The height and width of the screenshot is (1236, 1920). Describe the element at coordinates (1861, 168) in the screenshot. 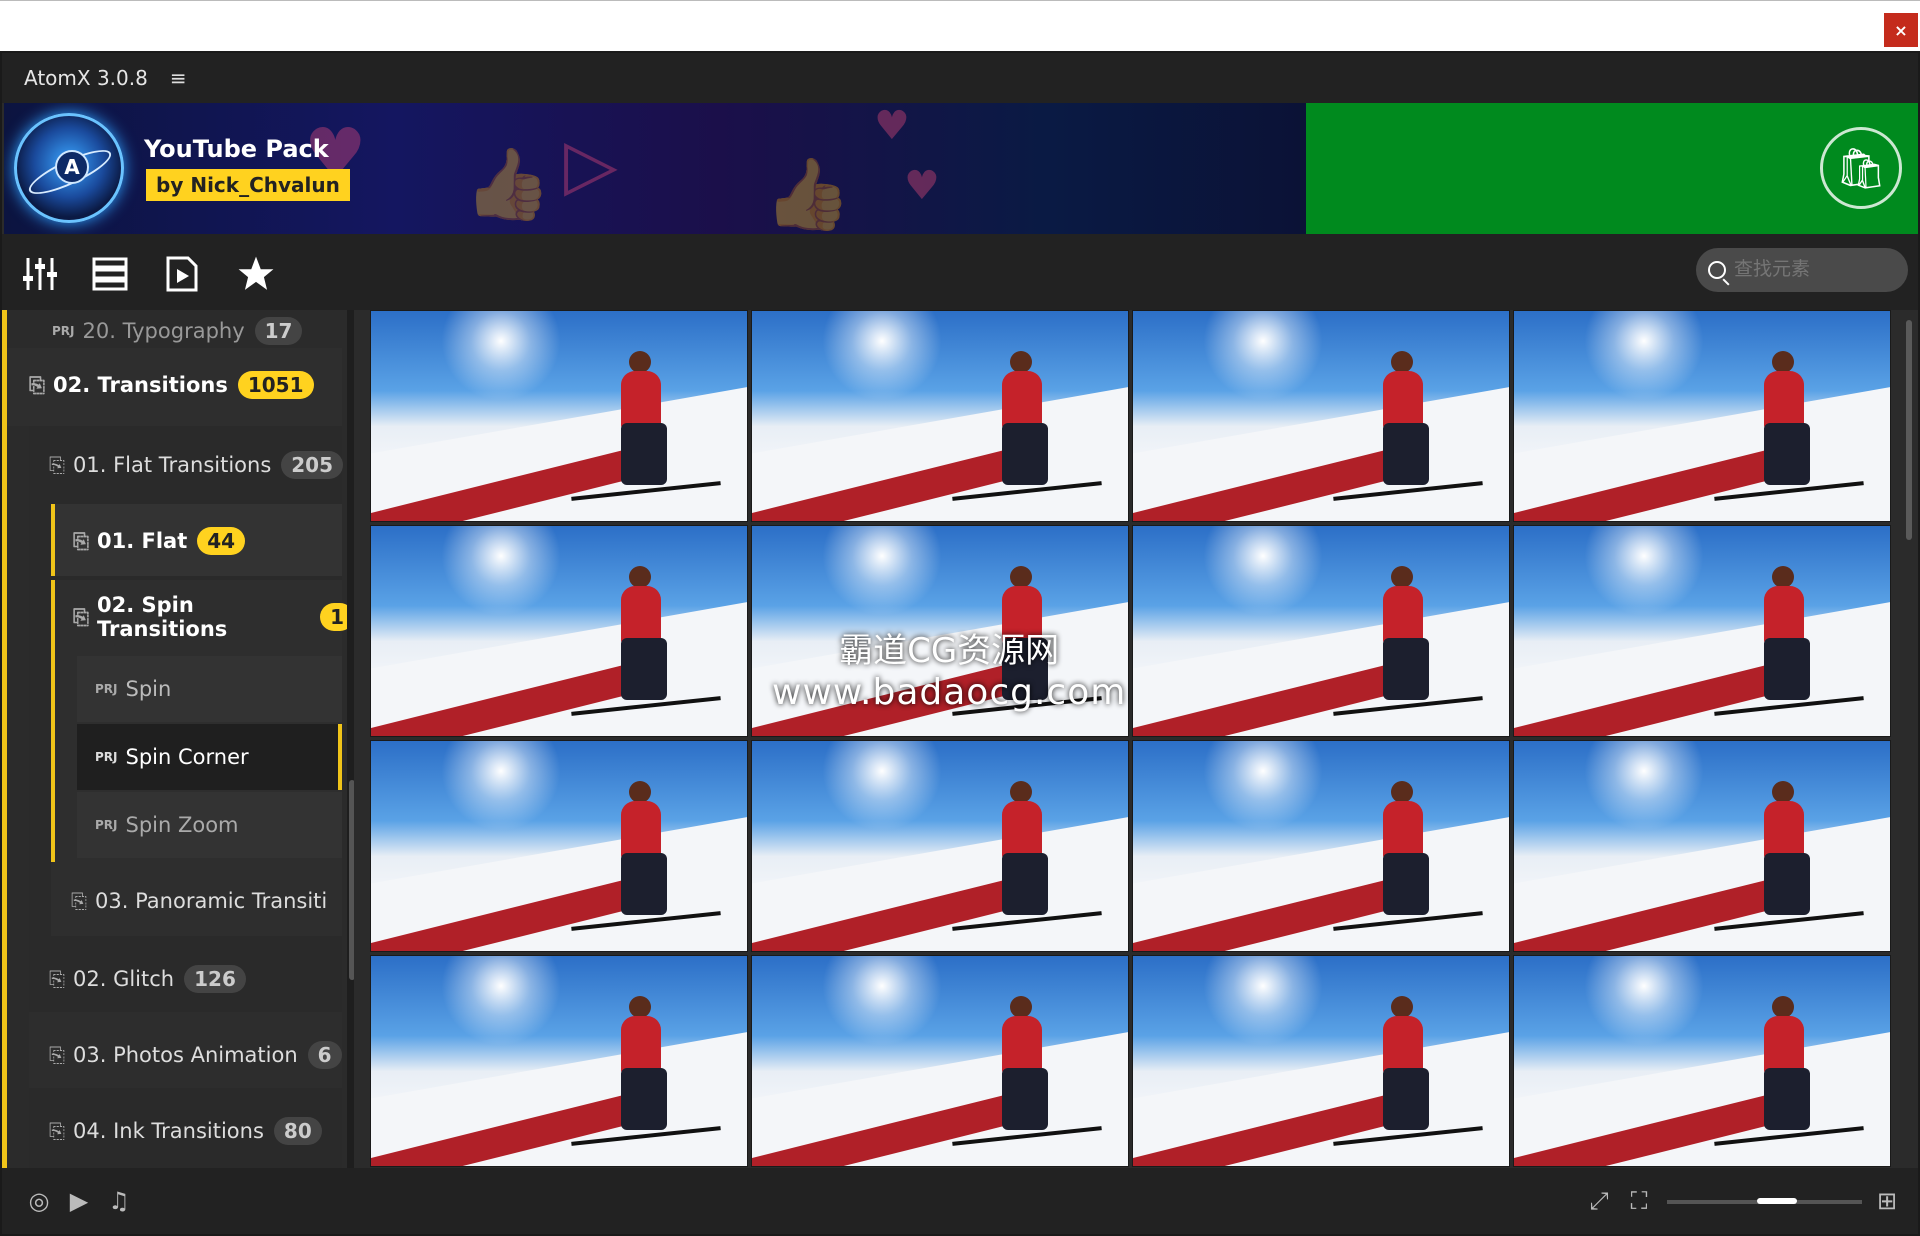

I see `shopping-bag-icon: 🛍` at that location.